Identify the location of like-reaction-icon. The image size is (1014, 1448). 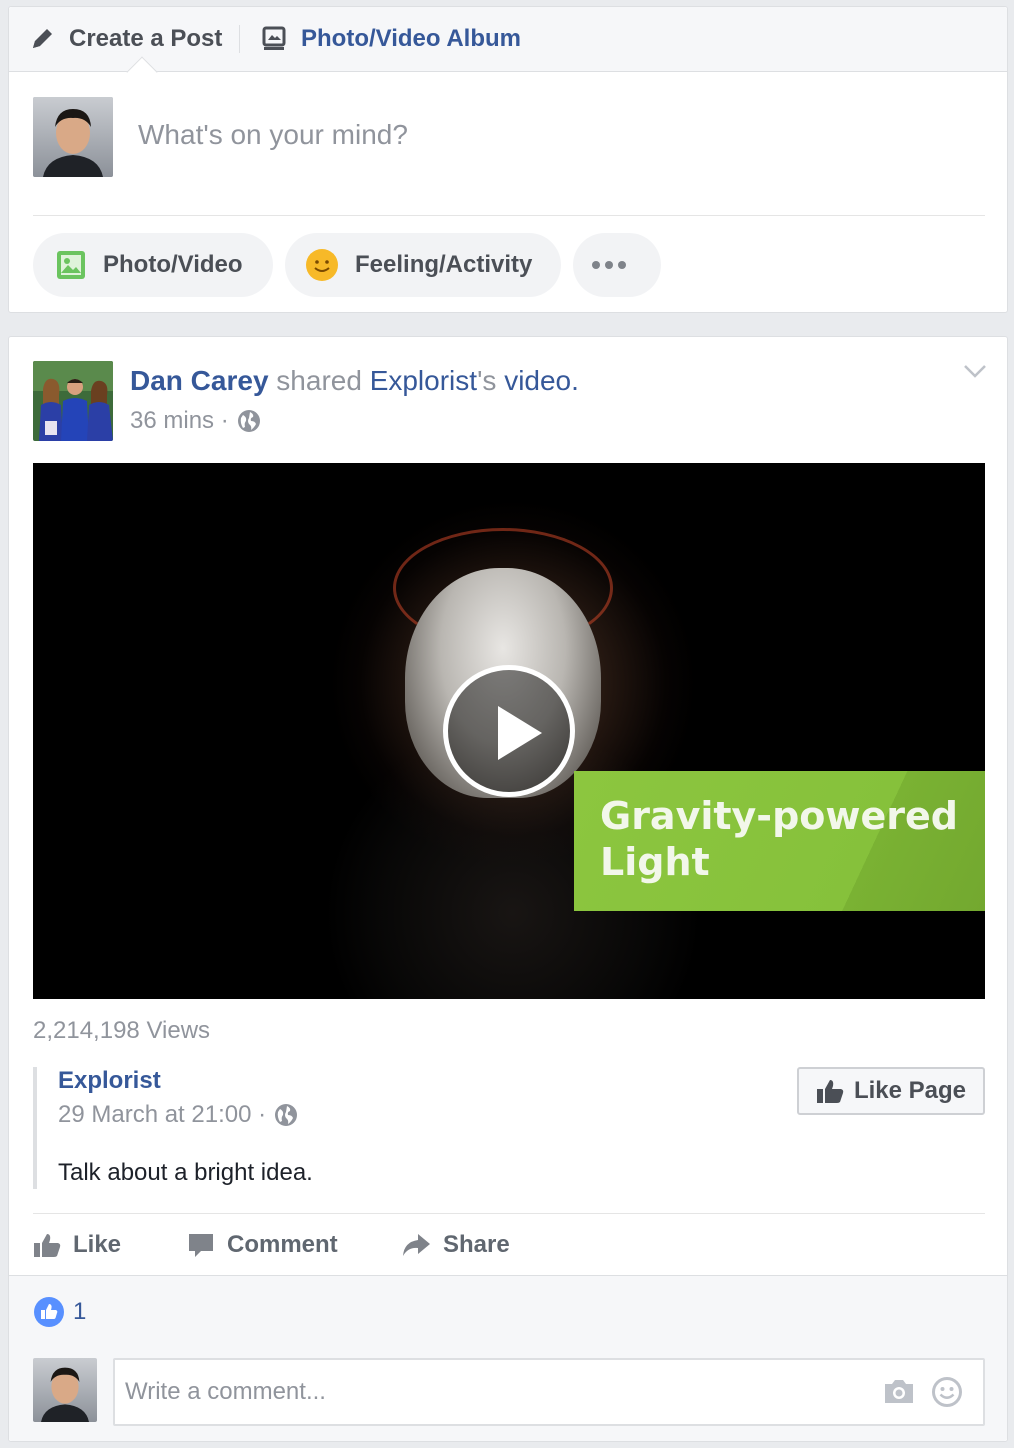
(49, 1312).